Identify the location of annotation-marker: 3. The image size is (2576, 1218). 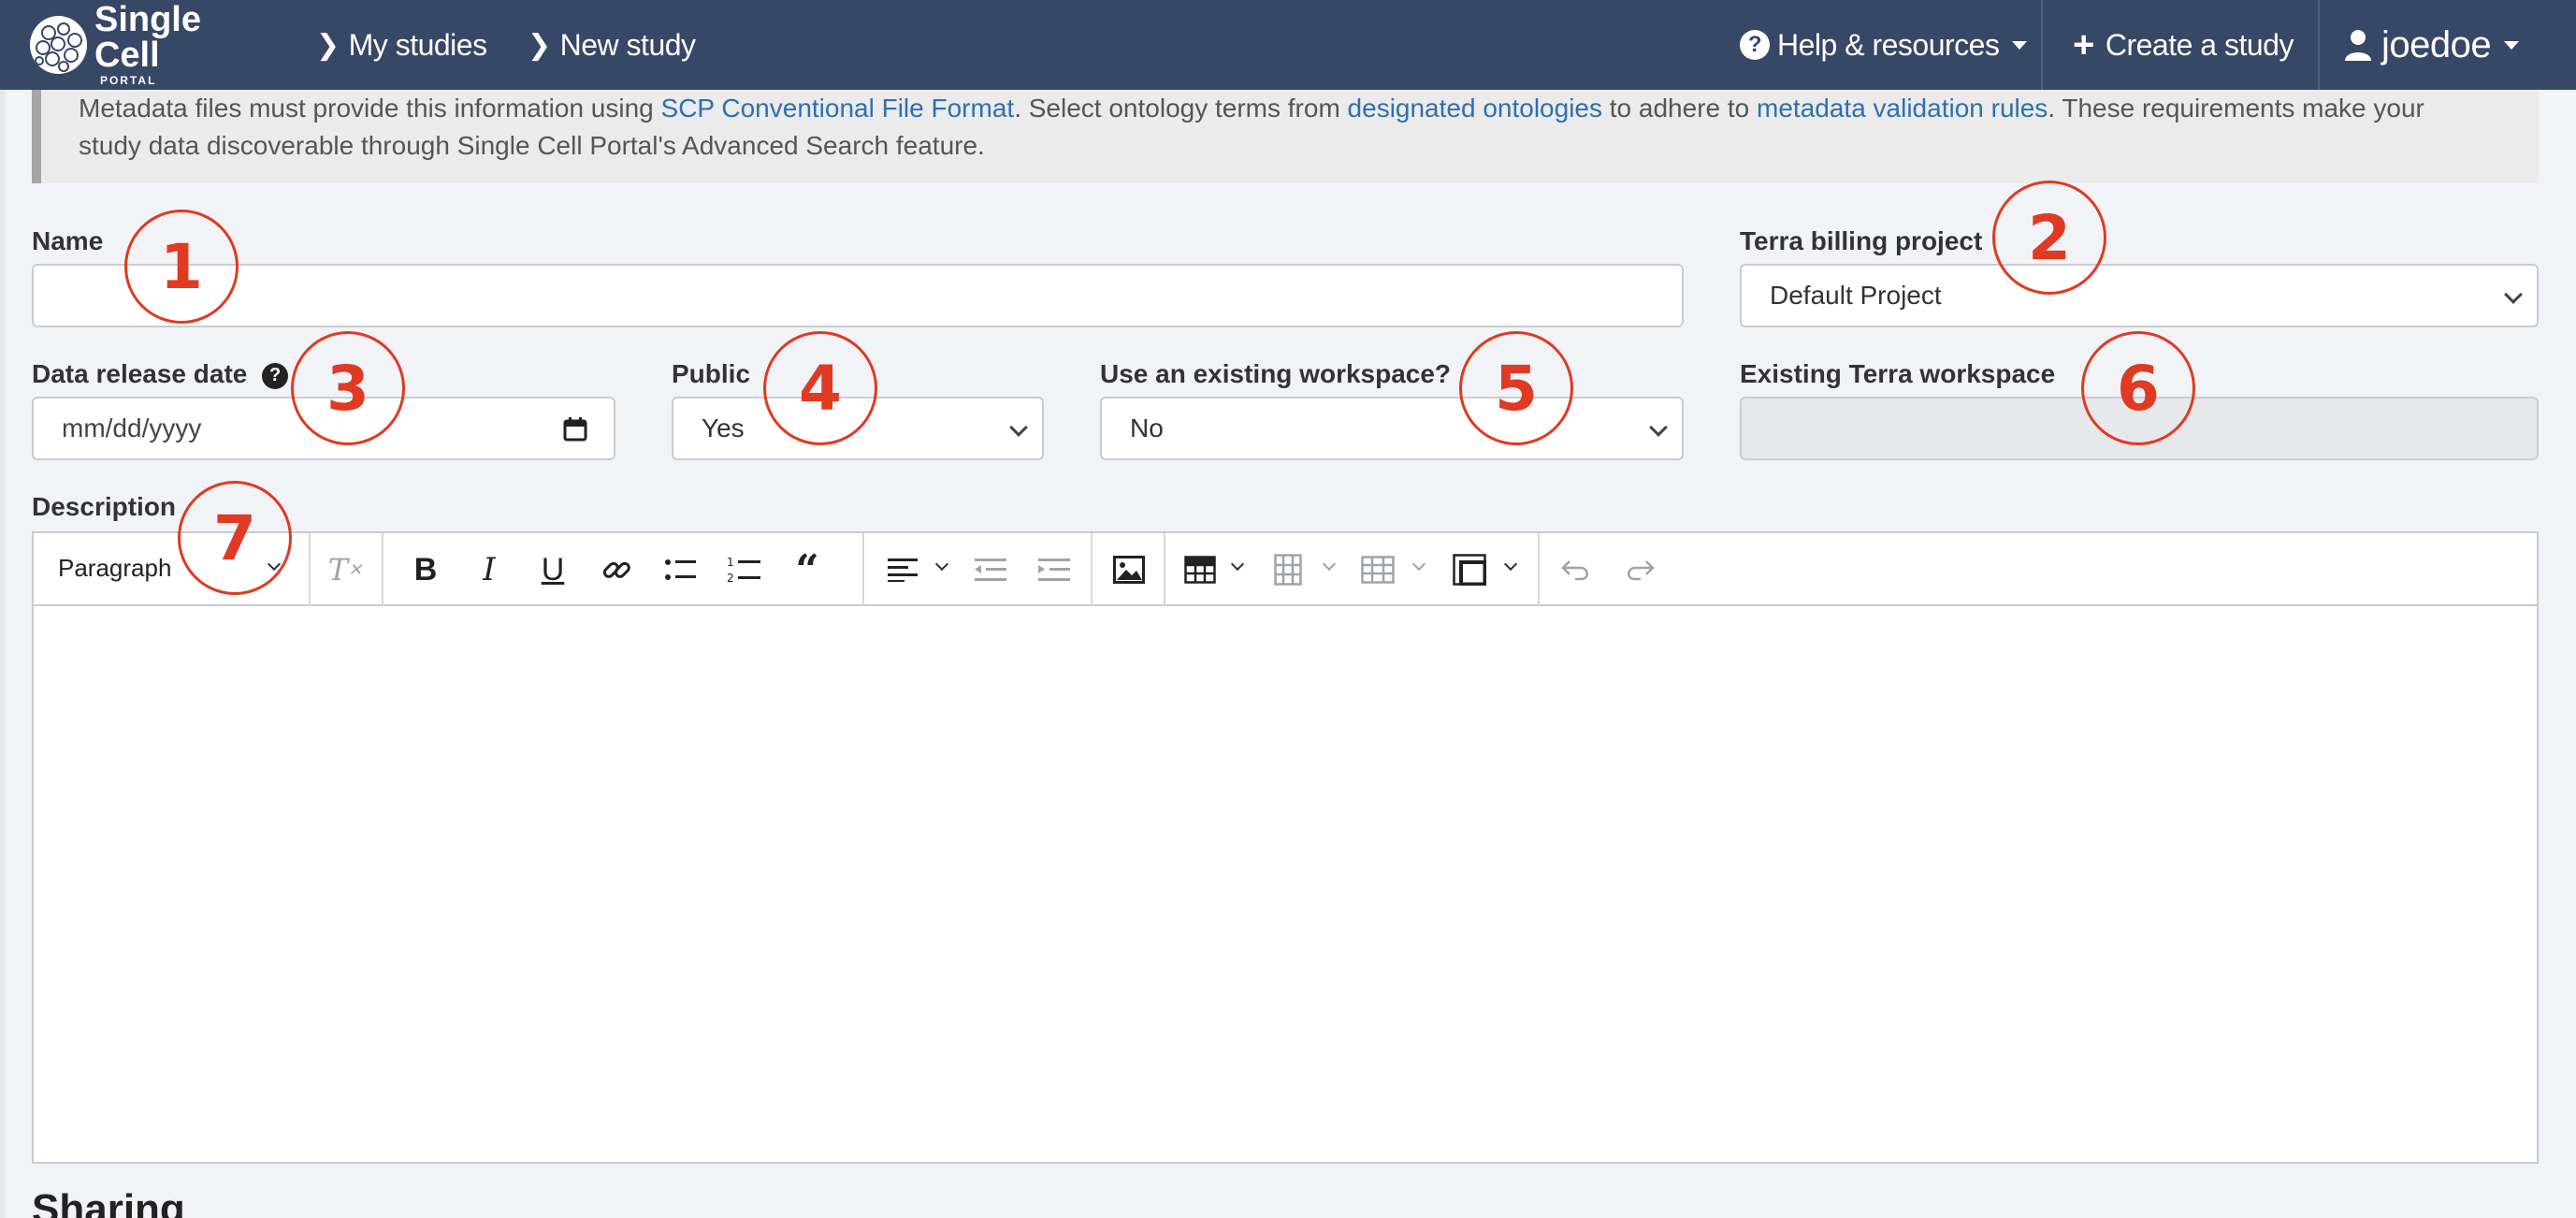
(348, 388).